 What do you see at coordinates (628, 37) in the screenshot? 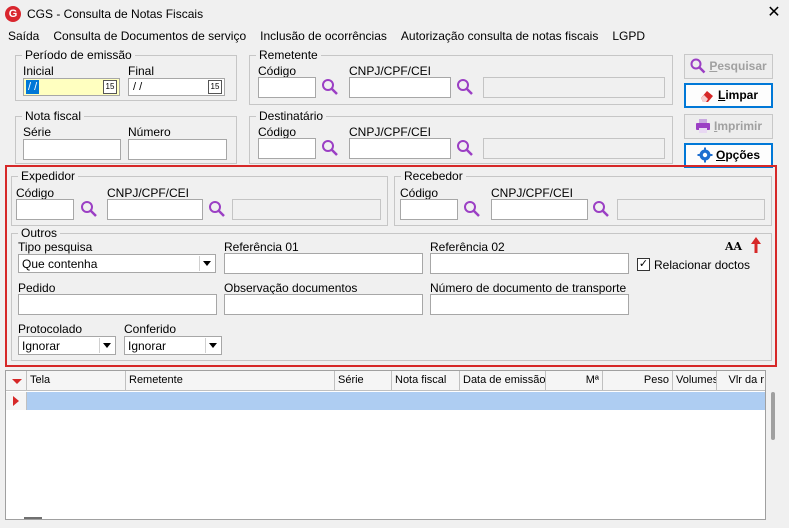
I see `menu-item-lgpd: LGPD` at bounding box center [628, 37].